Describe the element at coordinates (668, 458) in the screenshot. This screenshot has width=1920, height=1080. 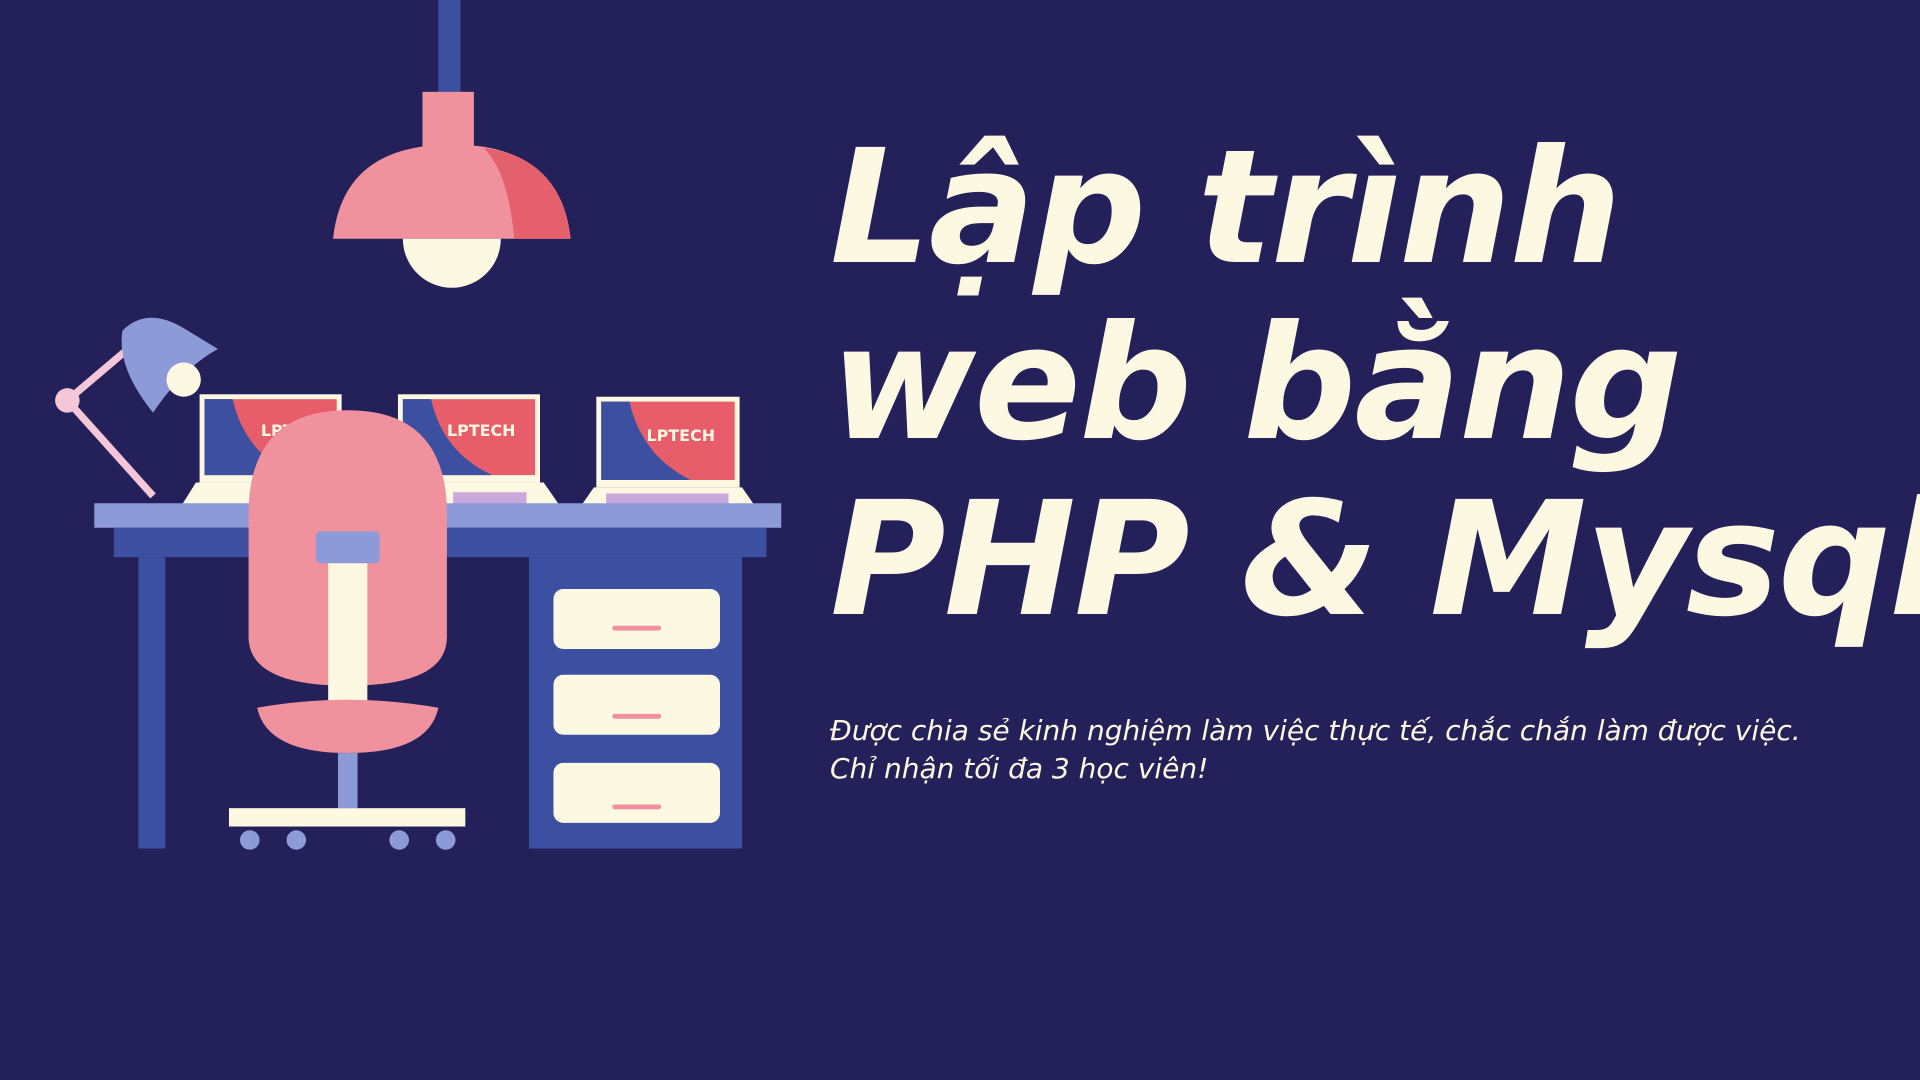
I see `laptop: LPTECH` at that location.